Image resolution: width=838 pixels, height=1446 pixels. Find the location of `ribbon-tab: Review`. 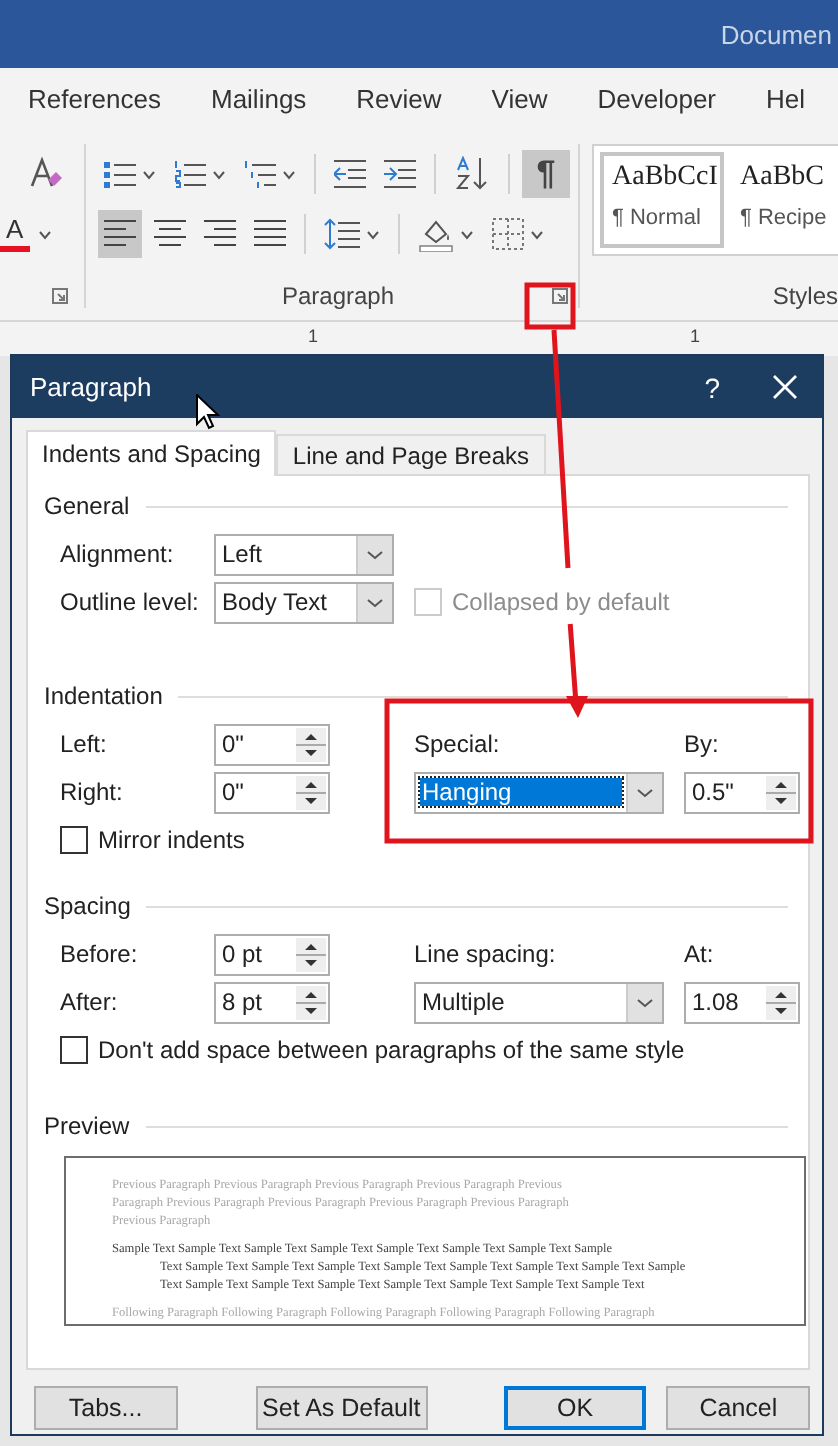

ribbon-tab: Review is located at coordinates (399, 98).